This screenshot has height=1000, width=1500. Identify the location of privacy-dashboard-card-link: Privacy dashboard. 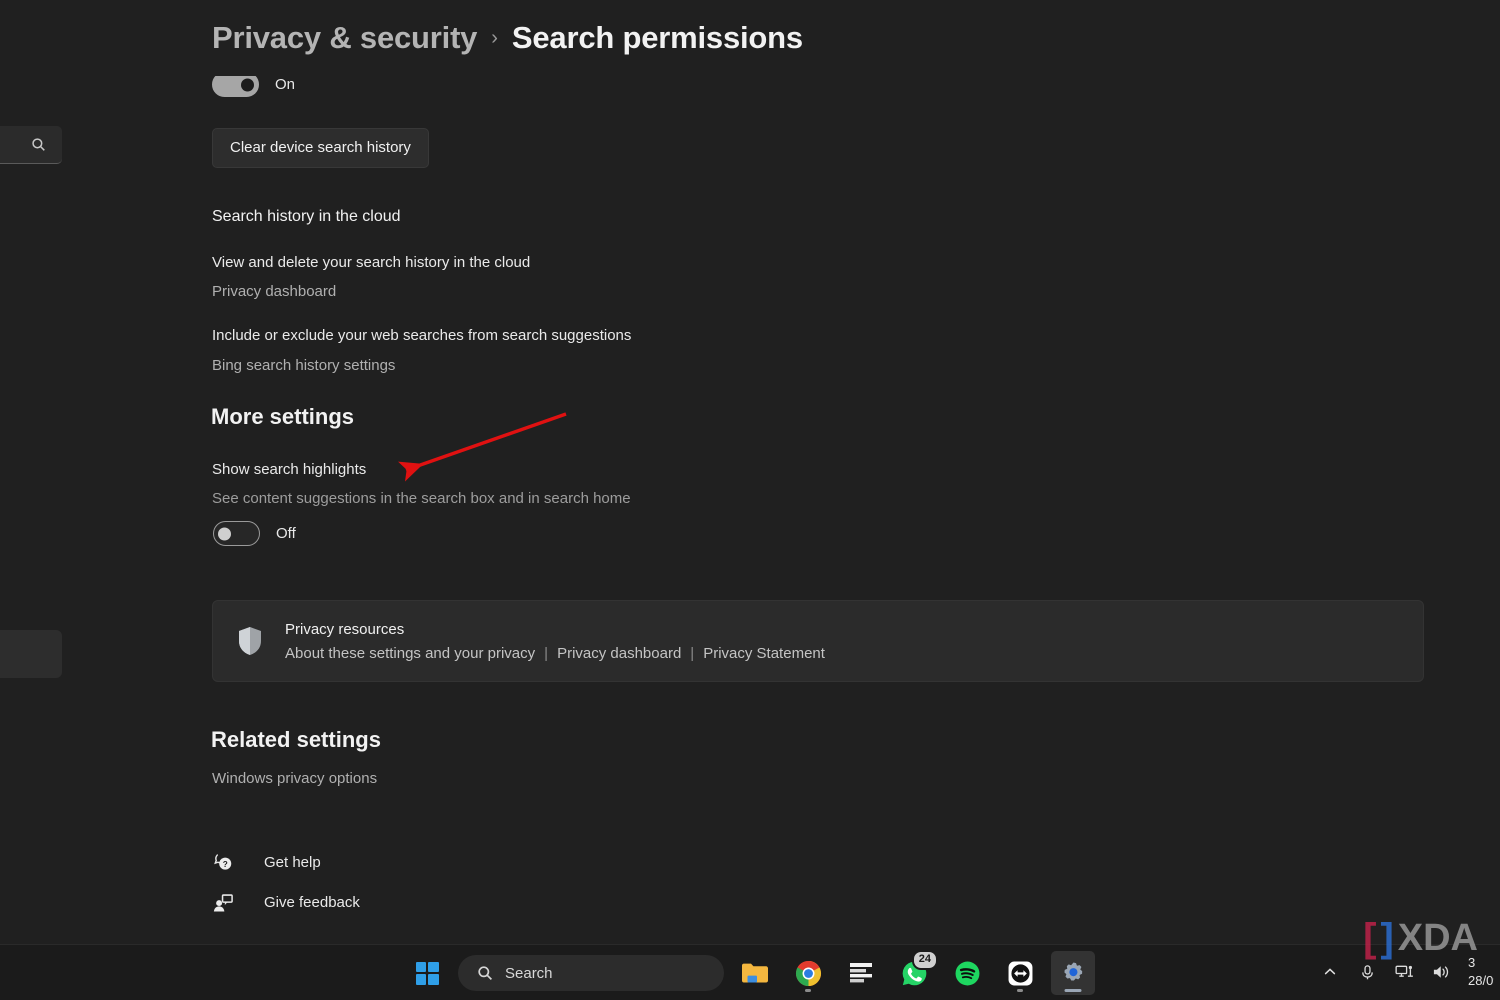
(619, 653).